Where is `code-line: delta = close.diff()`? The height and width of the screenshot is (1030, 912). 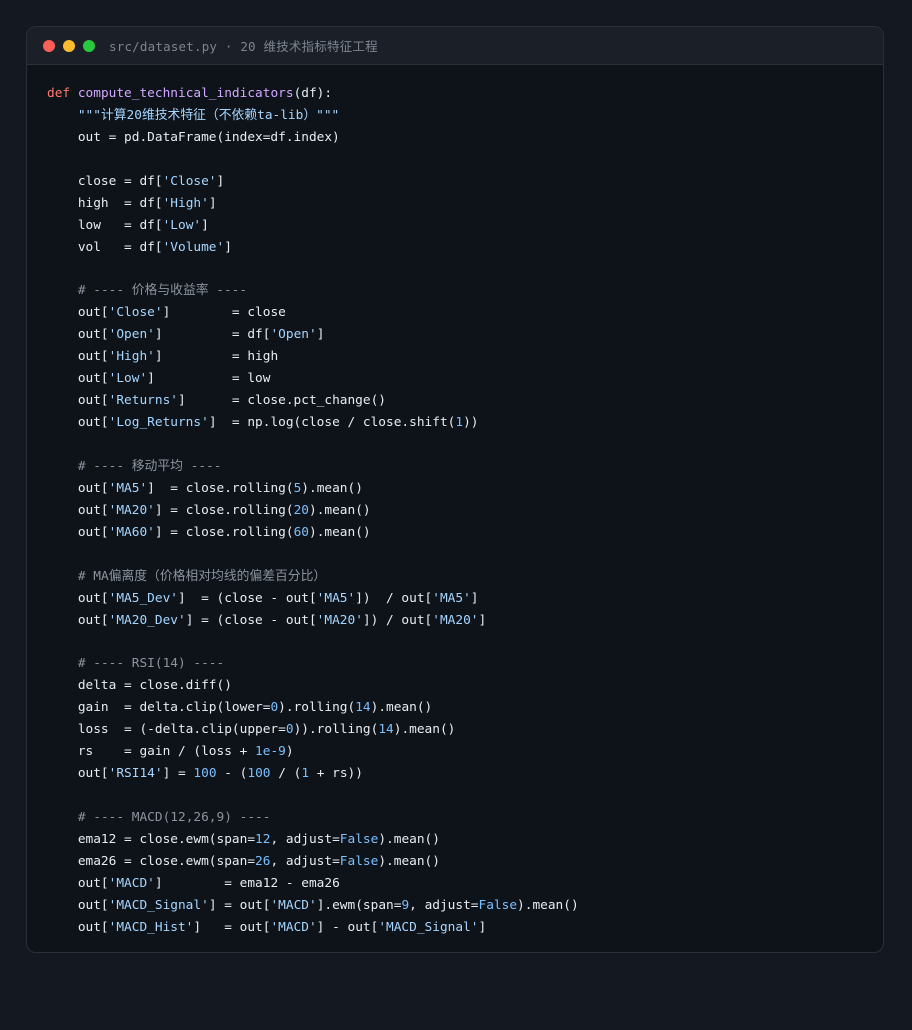
code-line: delta = close.diff() is located at coordinates (313, 686).